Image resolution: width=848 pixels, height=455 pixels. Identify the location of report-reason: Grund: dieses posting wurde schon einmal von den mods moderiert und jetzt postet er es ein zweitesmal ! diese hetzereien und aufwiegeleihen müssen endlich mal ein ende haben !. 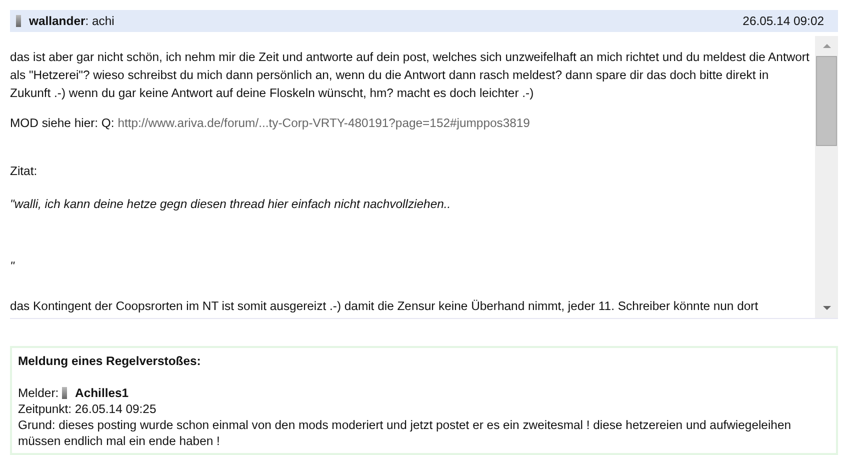
(405, 433).